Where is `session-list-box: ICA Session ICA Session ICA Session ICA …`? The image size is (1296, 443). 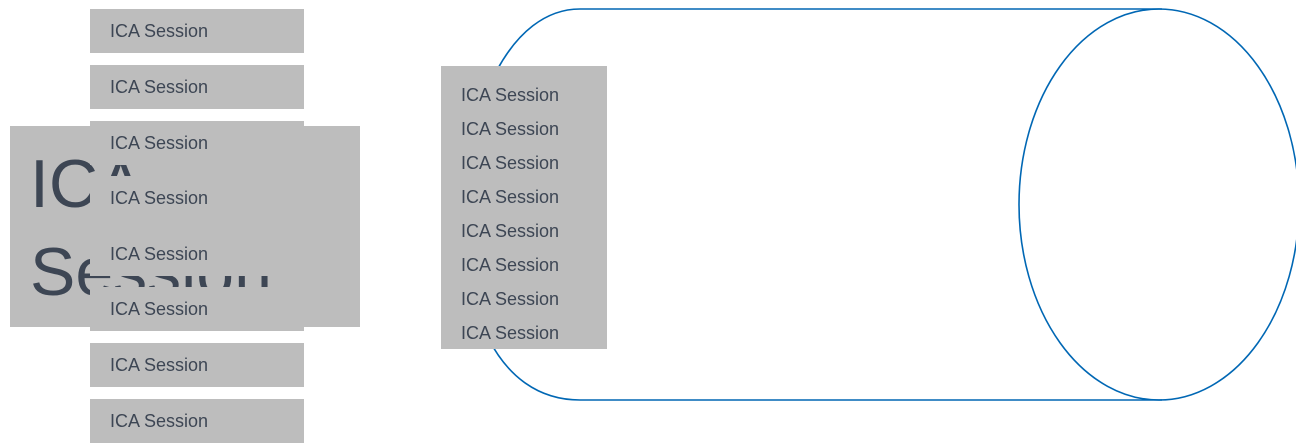 session-list-box: ICA Session ICA Session ICA Session ICA … is located at coordinates (524, 207).